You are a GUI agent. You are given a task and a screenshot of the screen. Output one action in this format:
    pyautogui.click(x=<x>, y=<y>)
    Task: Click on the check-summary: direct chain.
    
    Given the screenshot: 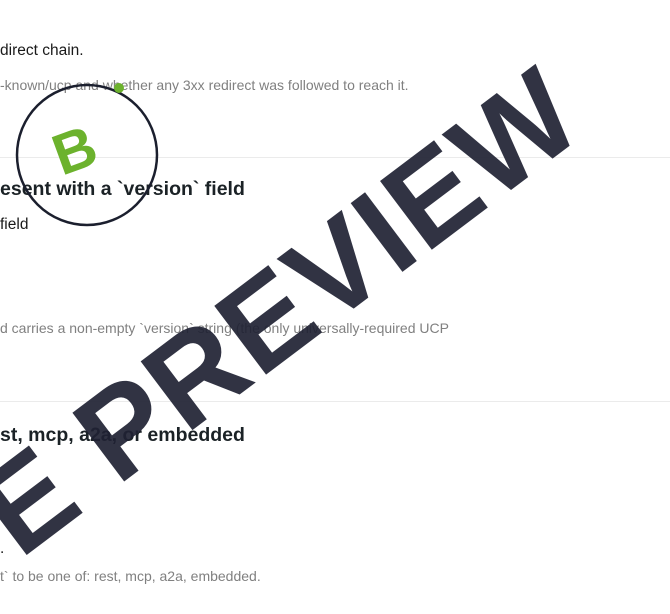 What is the action you would take?
    pyautogui.click(x=42, y=50)
    